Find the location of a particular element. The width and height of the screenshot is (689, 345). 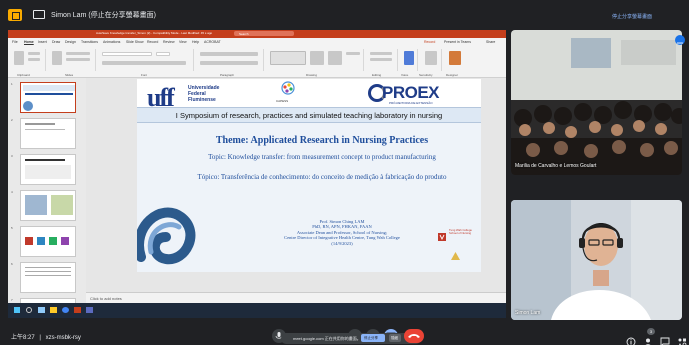

menu-help: Help is located at coordinates (195, 42).